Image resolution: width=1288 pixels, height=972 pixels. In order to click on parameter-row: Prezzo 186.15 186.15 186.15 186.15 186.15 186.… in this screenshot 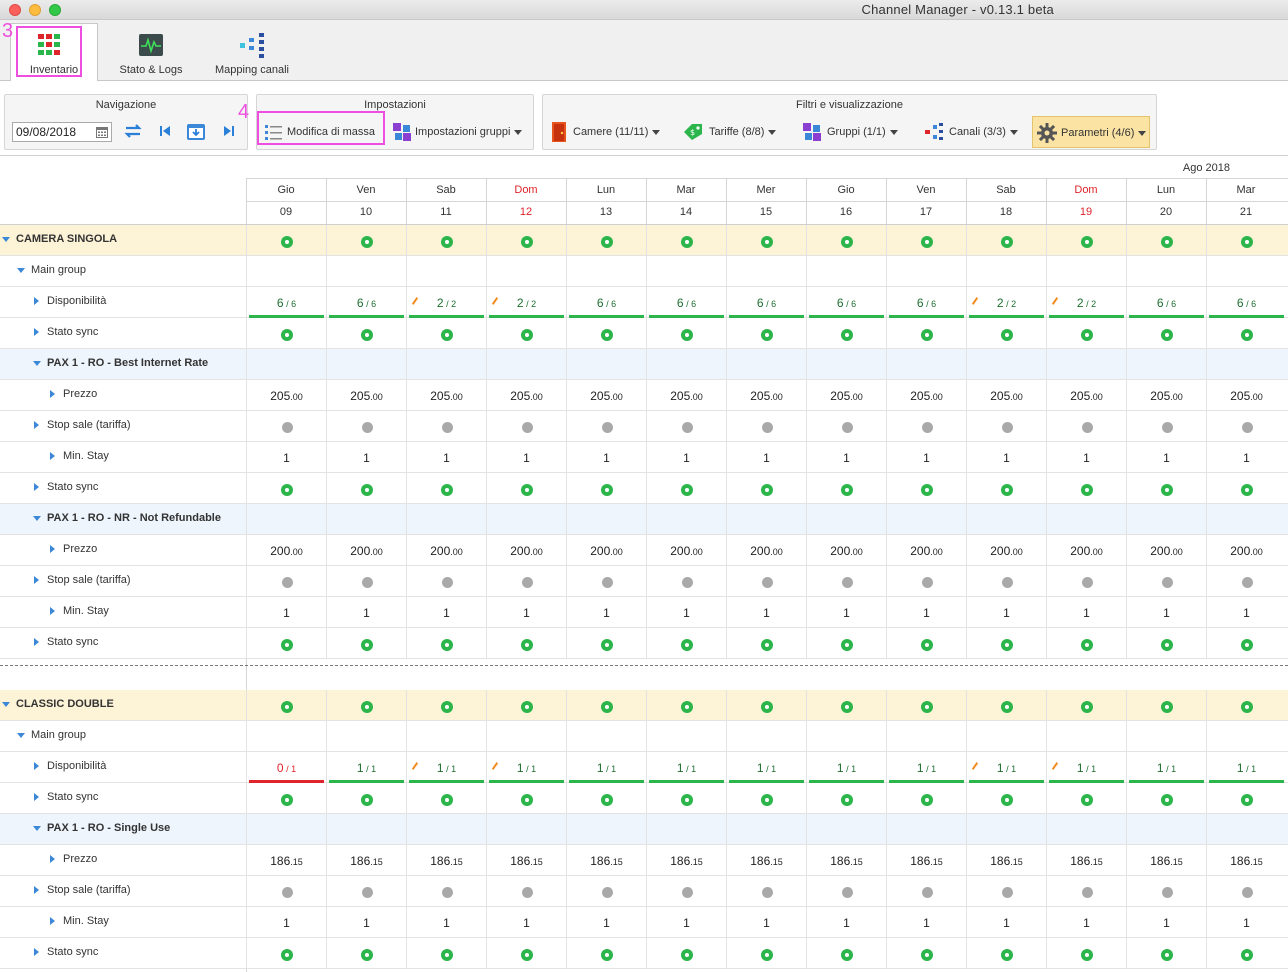, I will do `click(644, 860)`.